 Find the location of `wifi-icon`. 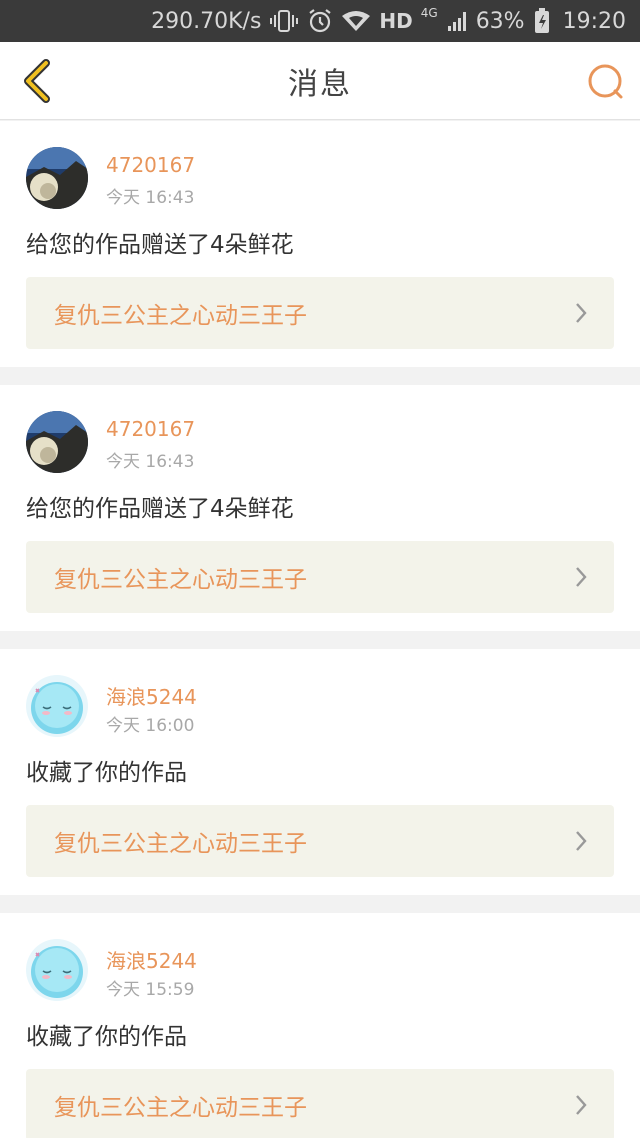

wifi-icon is located at coordinates (356, 21).